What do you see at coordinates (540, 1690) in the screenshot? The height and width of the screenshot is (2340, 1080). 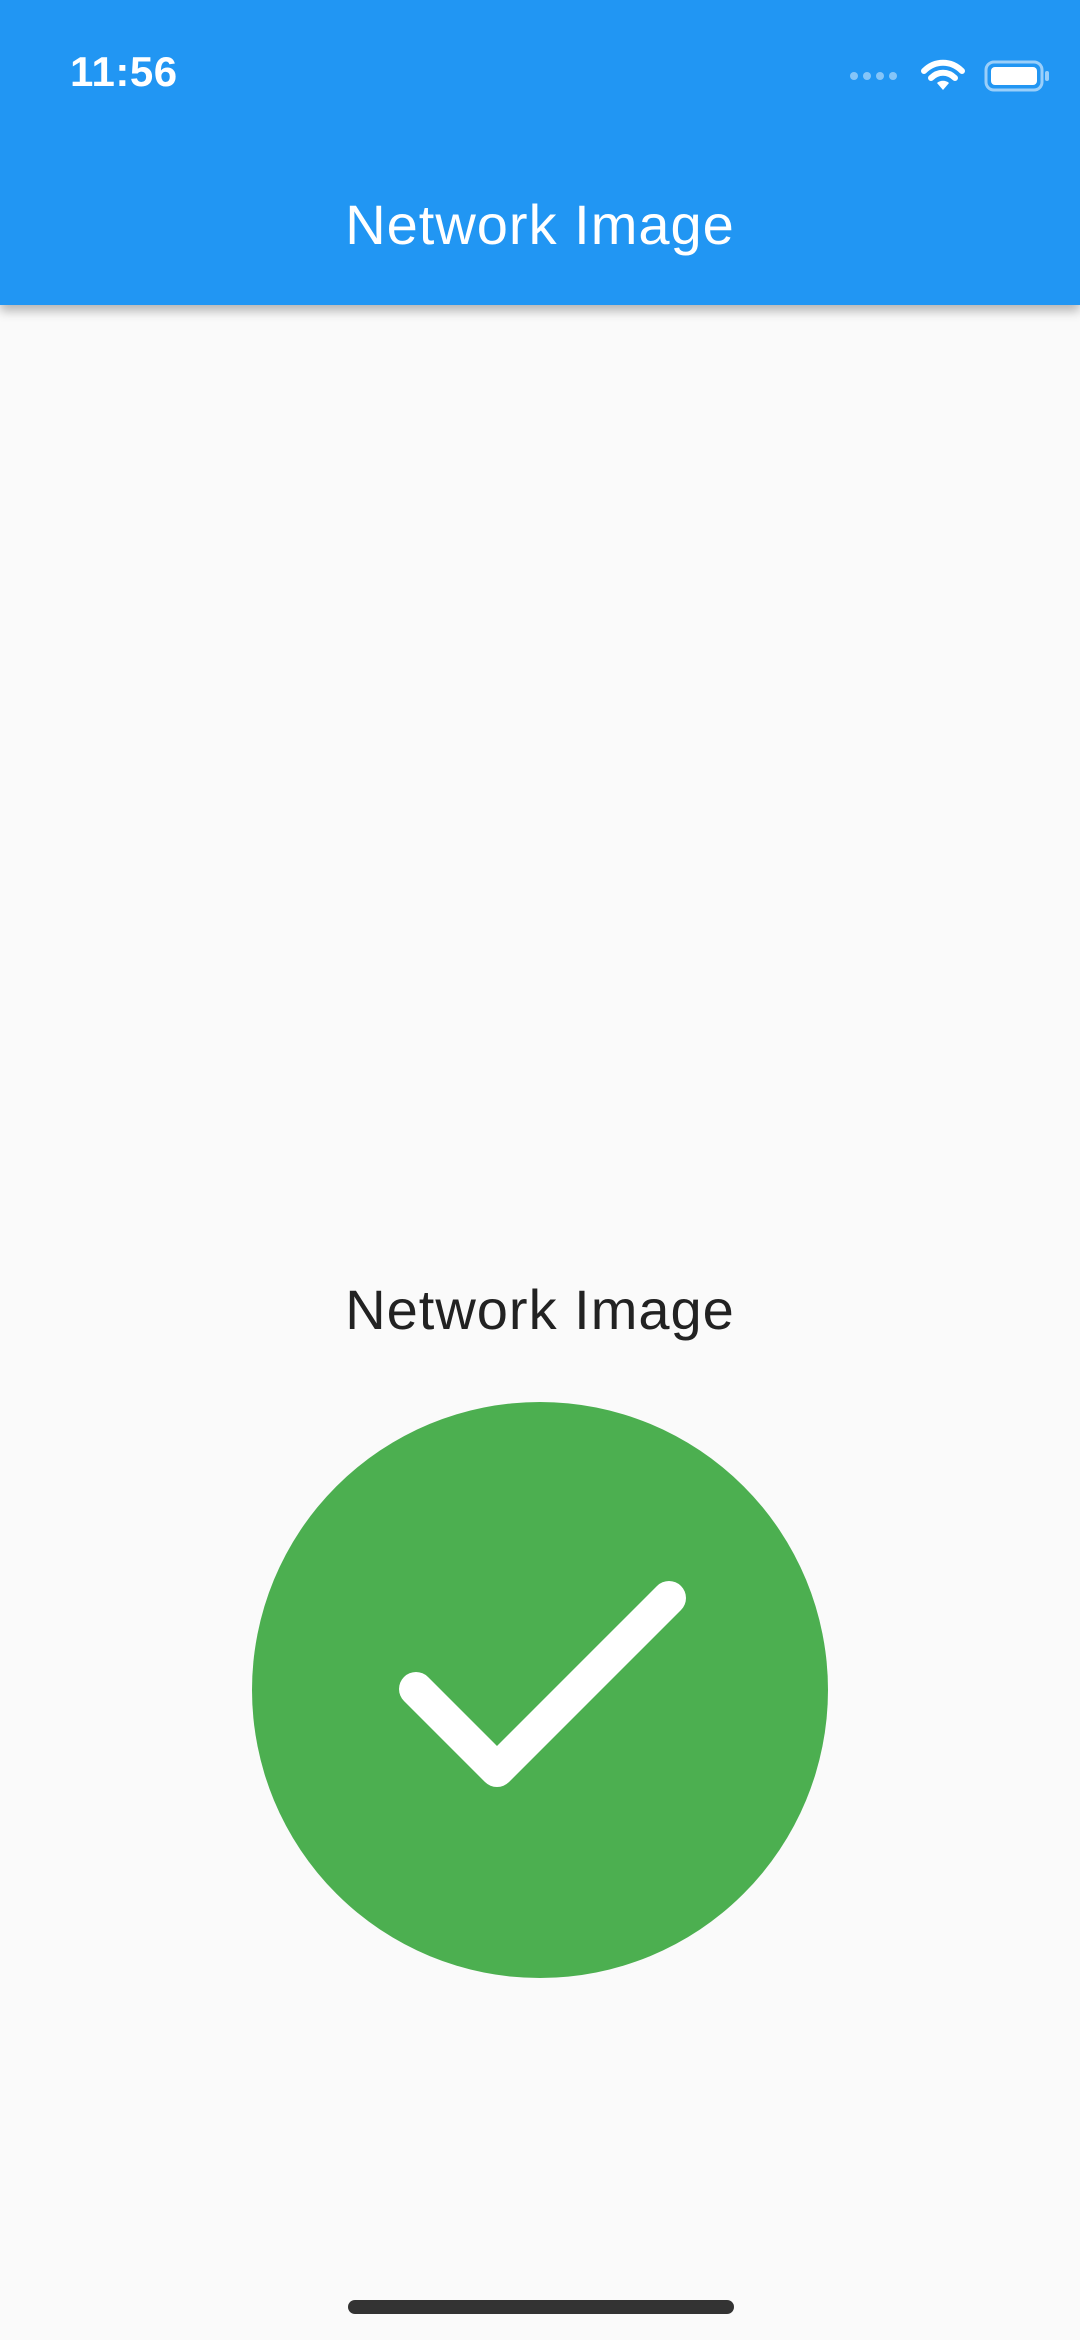 I see `check-circle-icon` at bounding box center [540, 1690].